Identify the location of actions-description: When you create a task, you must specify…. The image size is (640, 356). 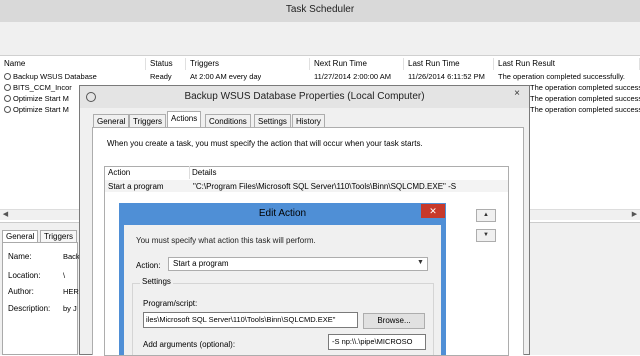
(265, 143).